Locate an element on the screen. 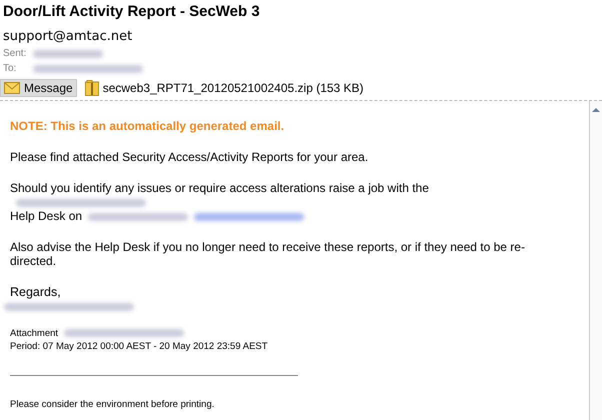 The width and height of the screenshot is (602, 420). blurred-link is located at coordinates (249, 216).